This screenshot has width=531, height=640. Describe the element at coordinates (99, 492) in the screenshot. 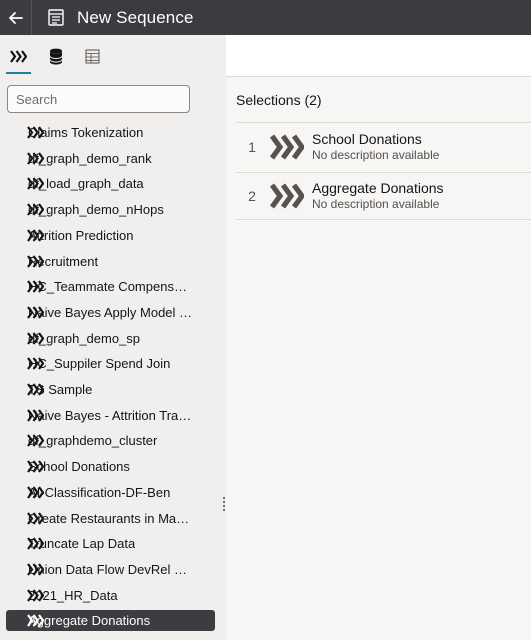

I see `list-item-label: AI-Classification-DF-Ben` at that location.